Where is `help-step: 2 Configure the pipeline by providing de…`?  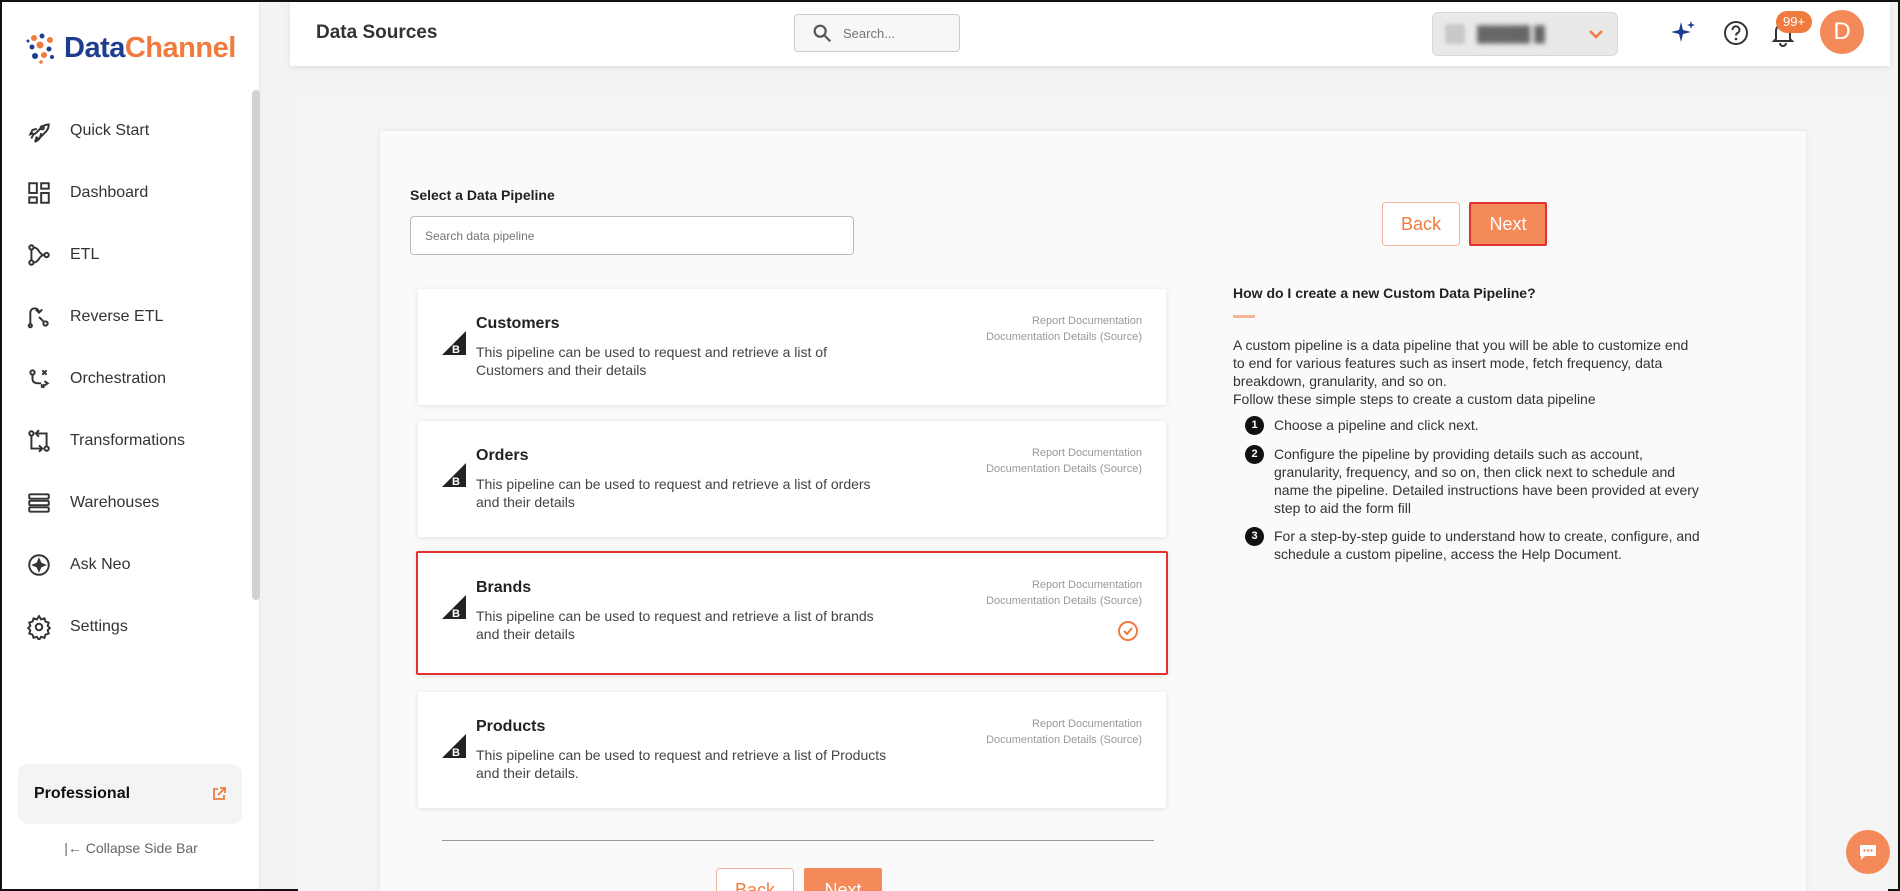
help-step: 2 Configure the pipeline by providing de… is located at coordinates (1475, 481).